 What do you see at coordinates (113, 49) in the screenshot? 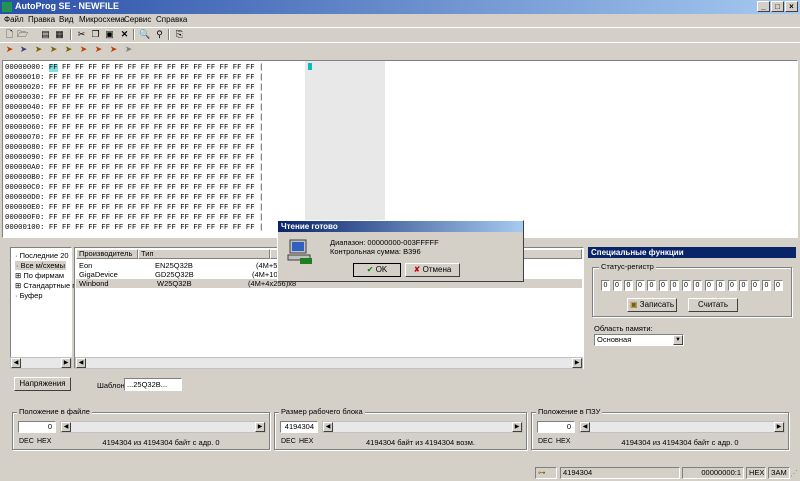
I see `protect-icon: ➤` at bounding box center [113, 49].